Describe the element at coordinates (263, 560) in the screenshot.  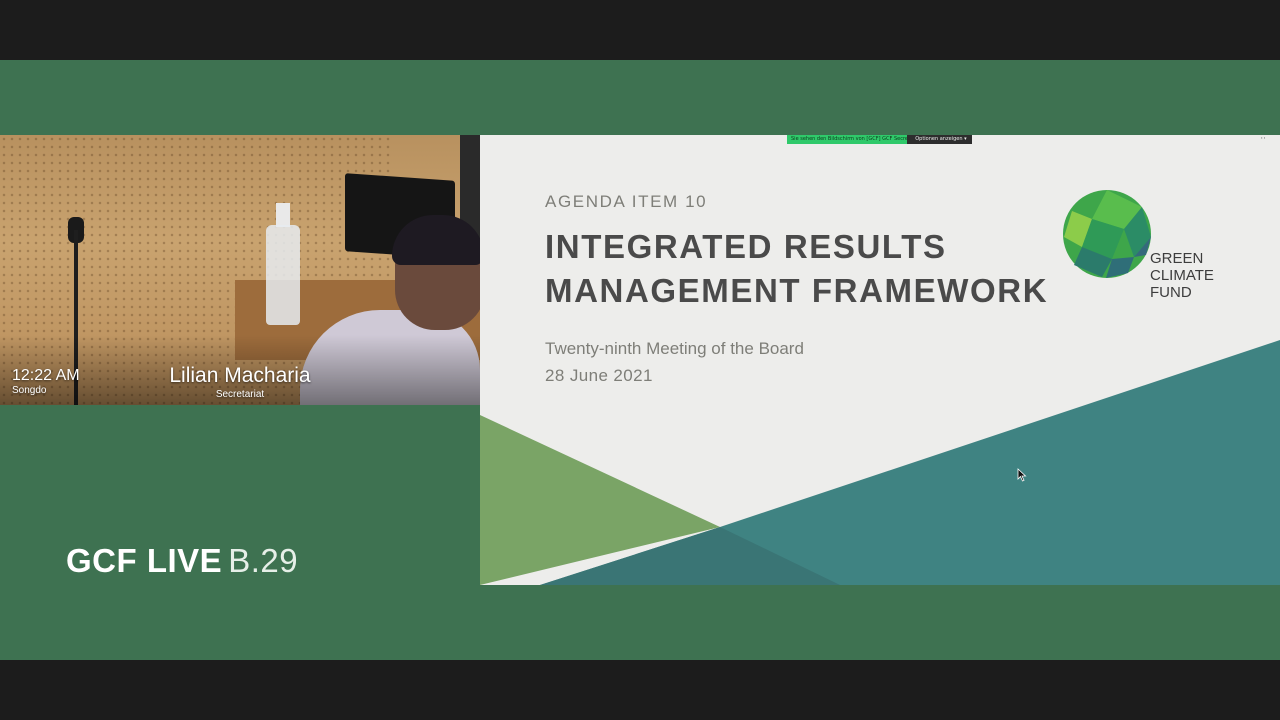
I see `brand-session: B.29` at that location.